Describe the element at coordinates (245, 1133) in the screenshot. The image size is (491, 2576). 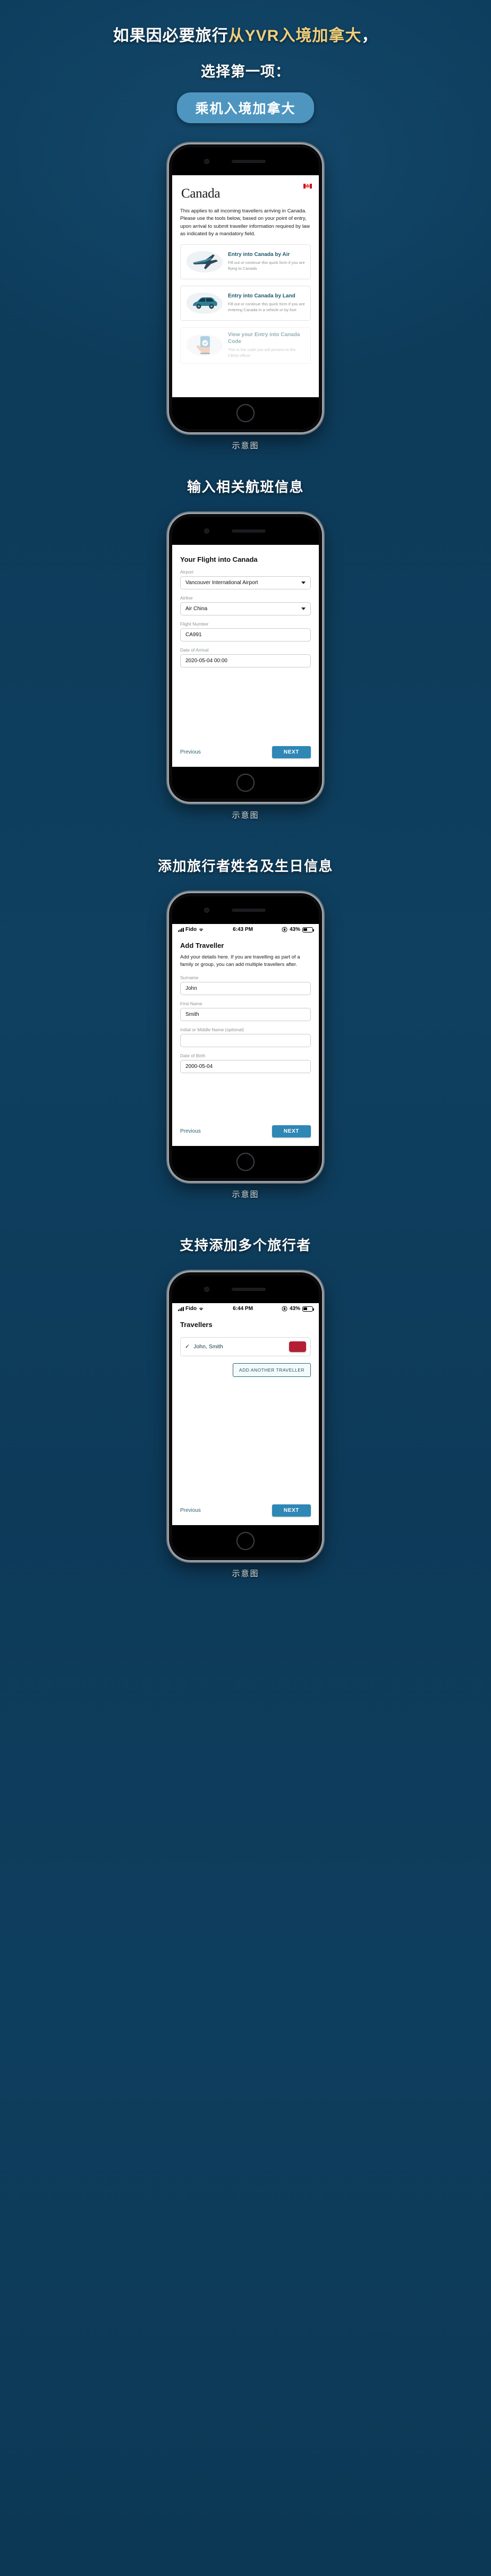
I see `add-traveller-nav: Previous NEXT` at that location.